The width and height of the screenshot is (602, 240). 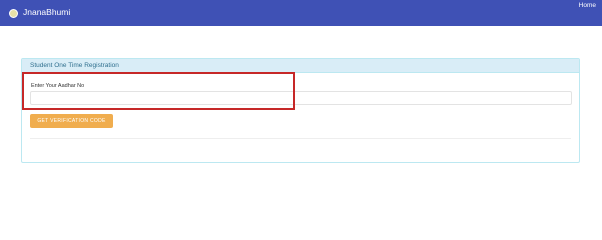 I want to click on get-verification-code-button: GET VERIFICATION CODE, so click(x=71, y=121).